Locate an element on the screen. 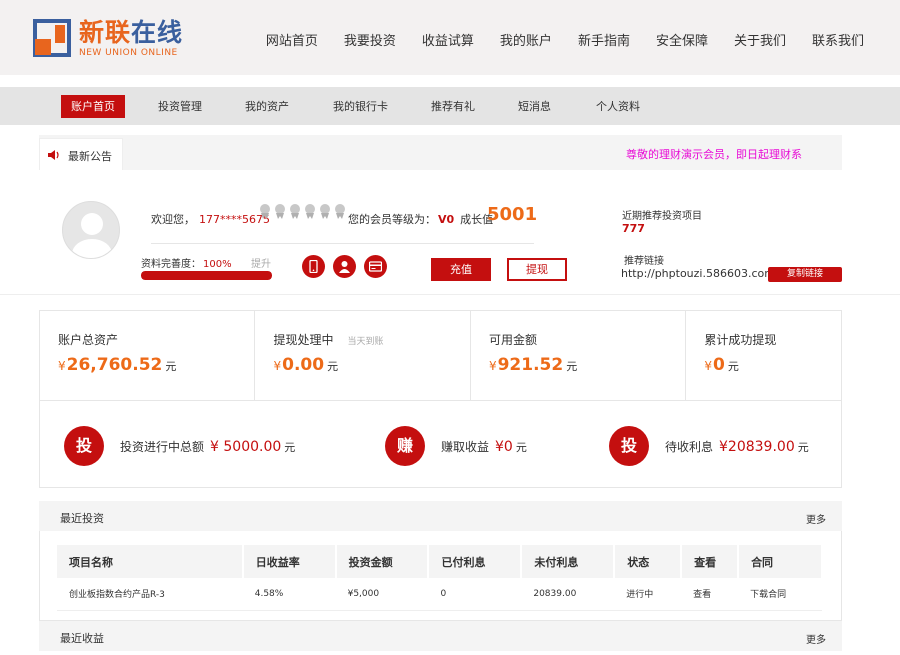 This screenshot has width=900, height=655. growth-value: 5001 is located at coordinates (512, 214).